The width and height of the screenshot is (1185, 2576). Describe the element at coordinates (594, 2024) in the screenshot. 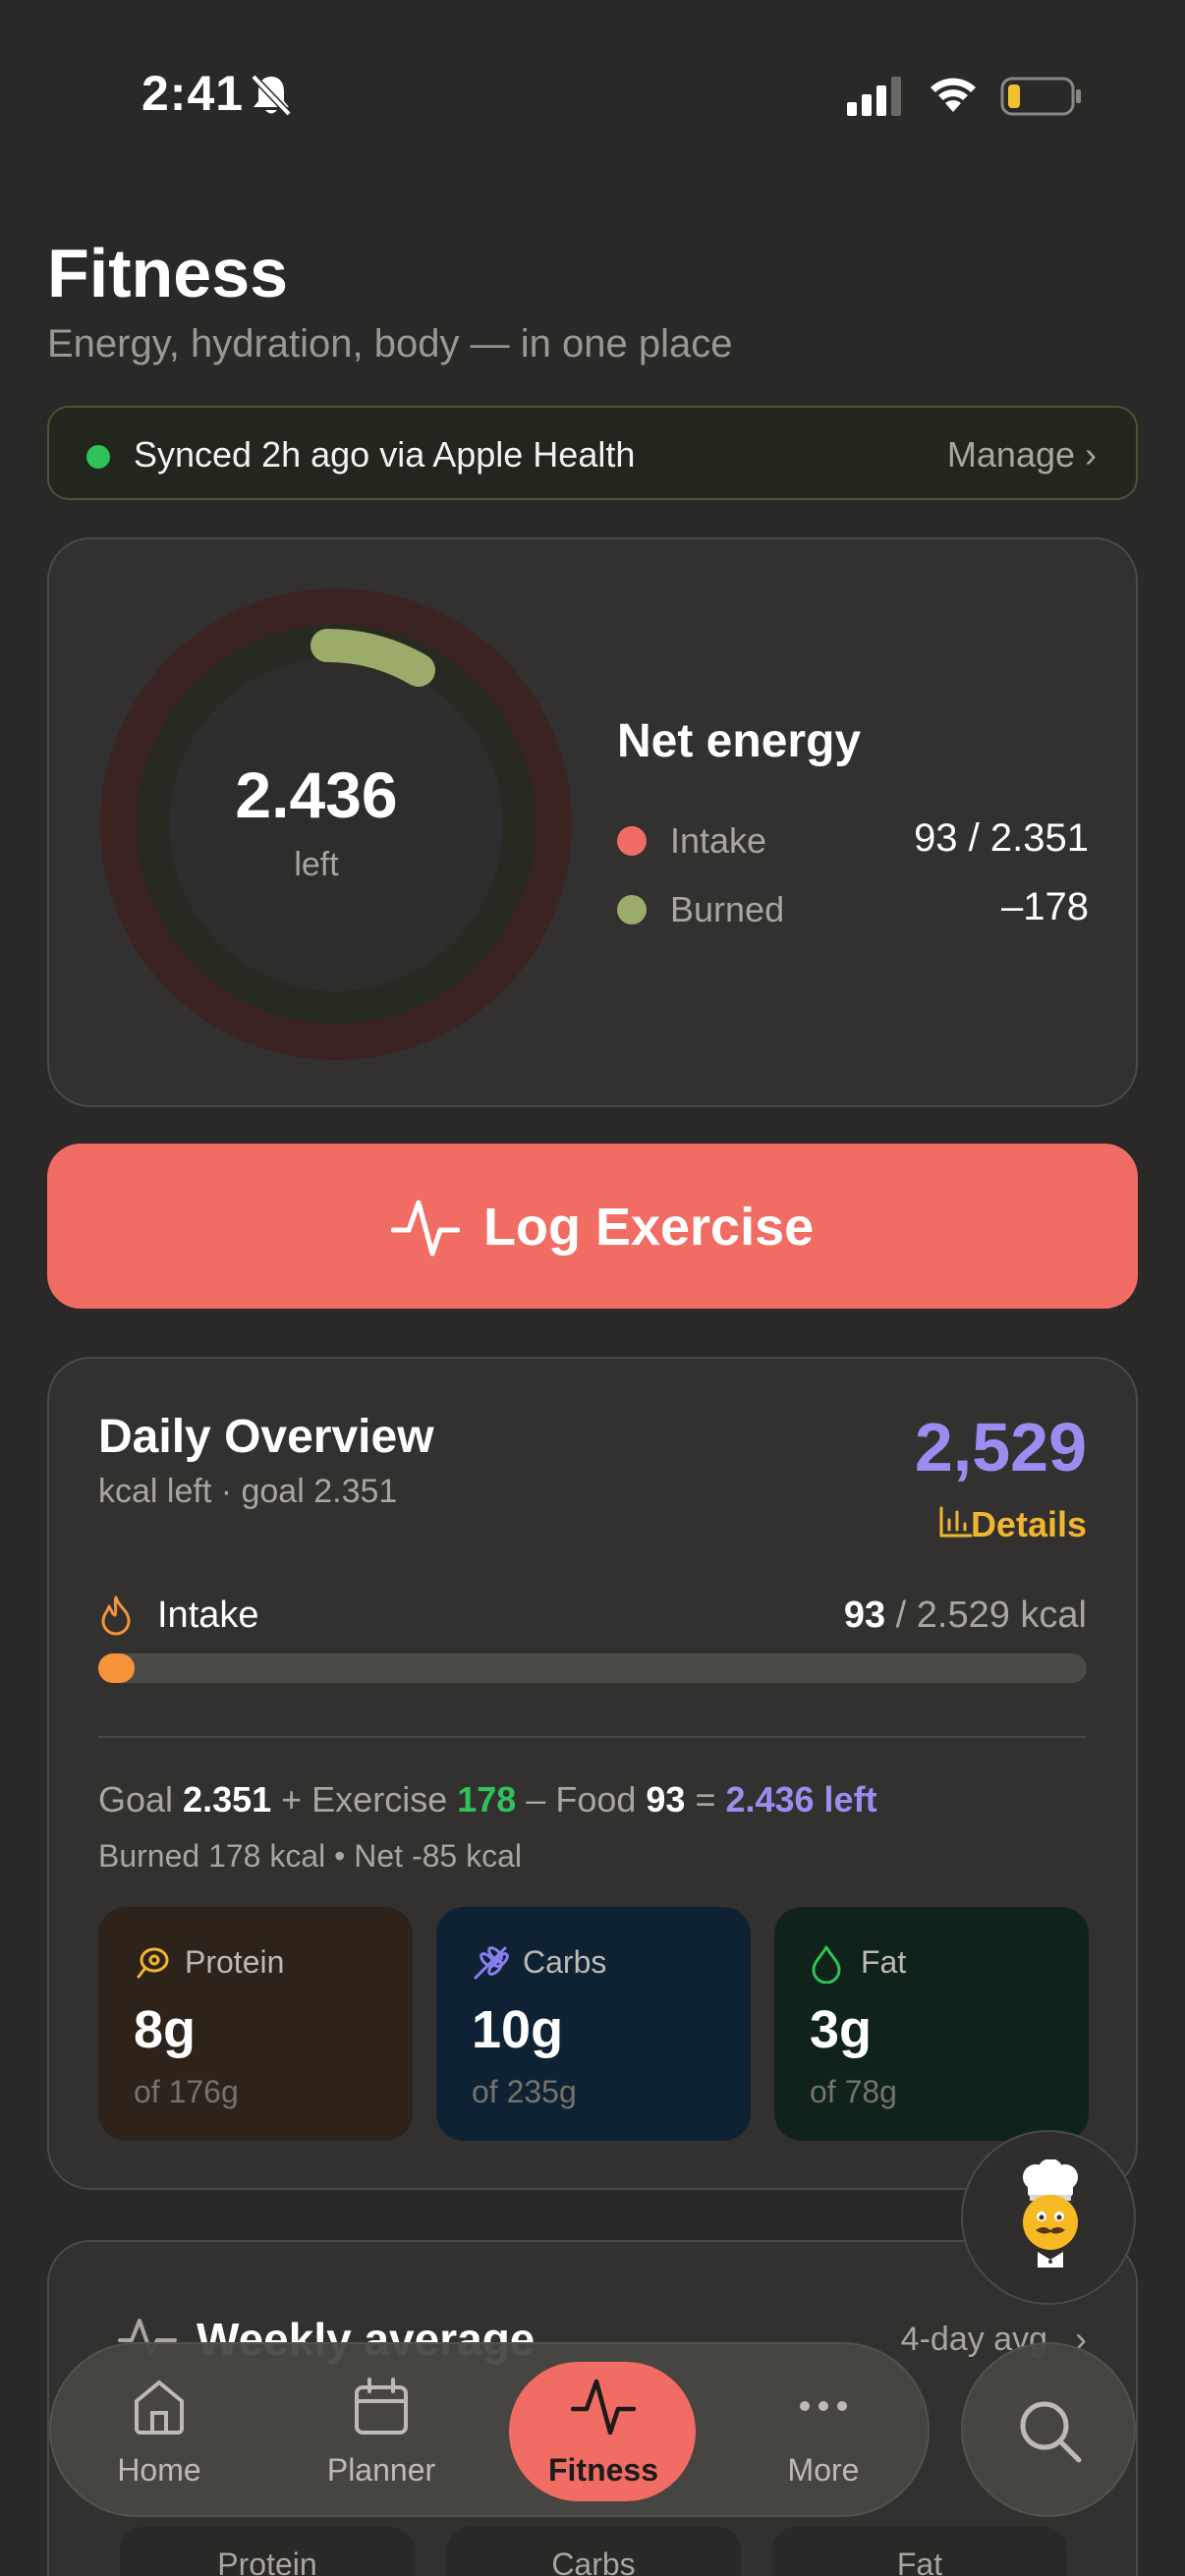

I see `carbs-card: Carbs 10g of 235g` at that location.